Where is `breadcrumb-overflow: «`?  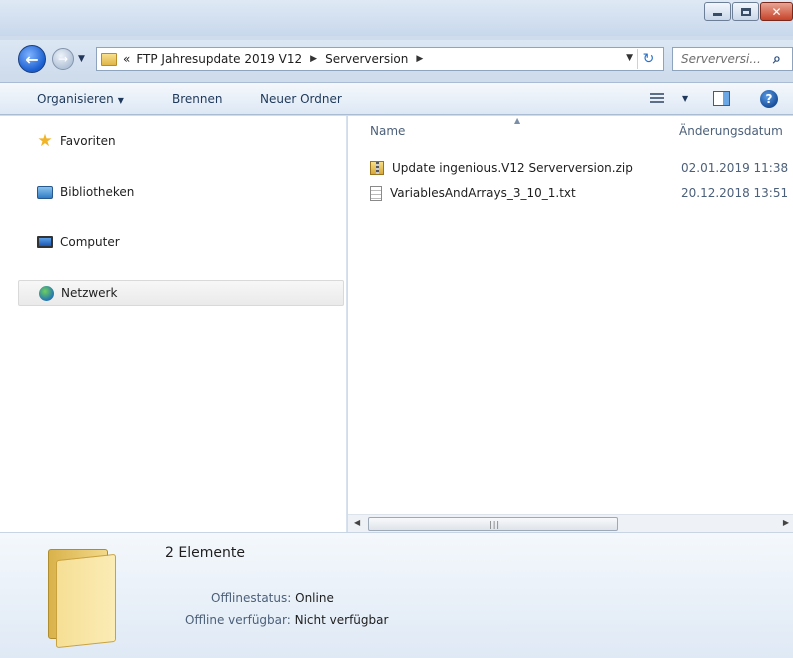 breadcrumb-overflow: « is located at coordinates (126, 59).